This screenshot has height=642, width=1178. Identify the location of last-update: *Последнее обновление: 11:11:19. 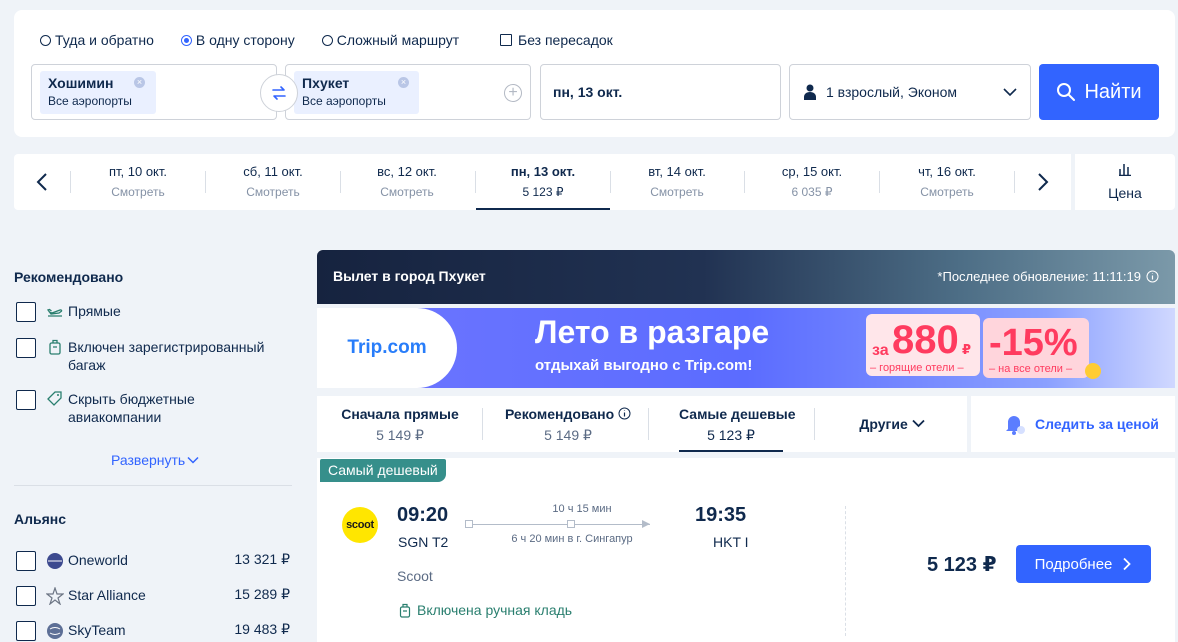
(1048, 276).